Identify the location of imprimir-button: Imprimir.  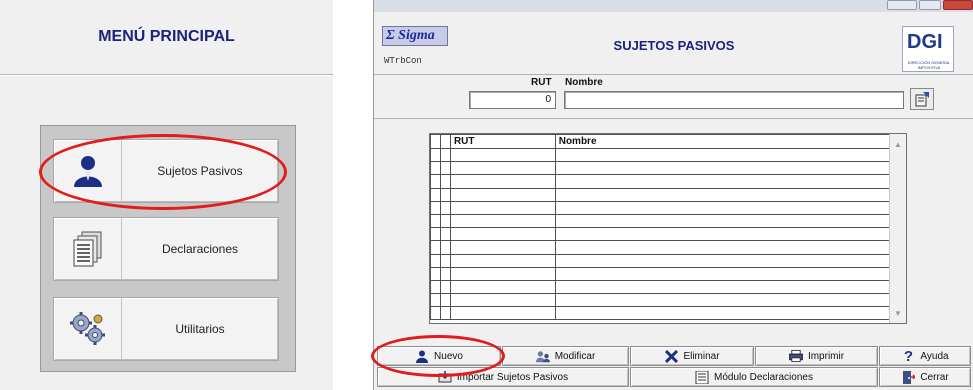
(816, 356).